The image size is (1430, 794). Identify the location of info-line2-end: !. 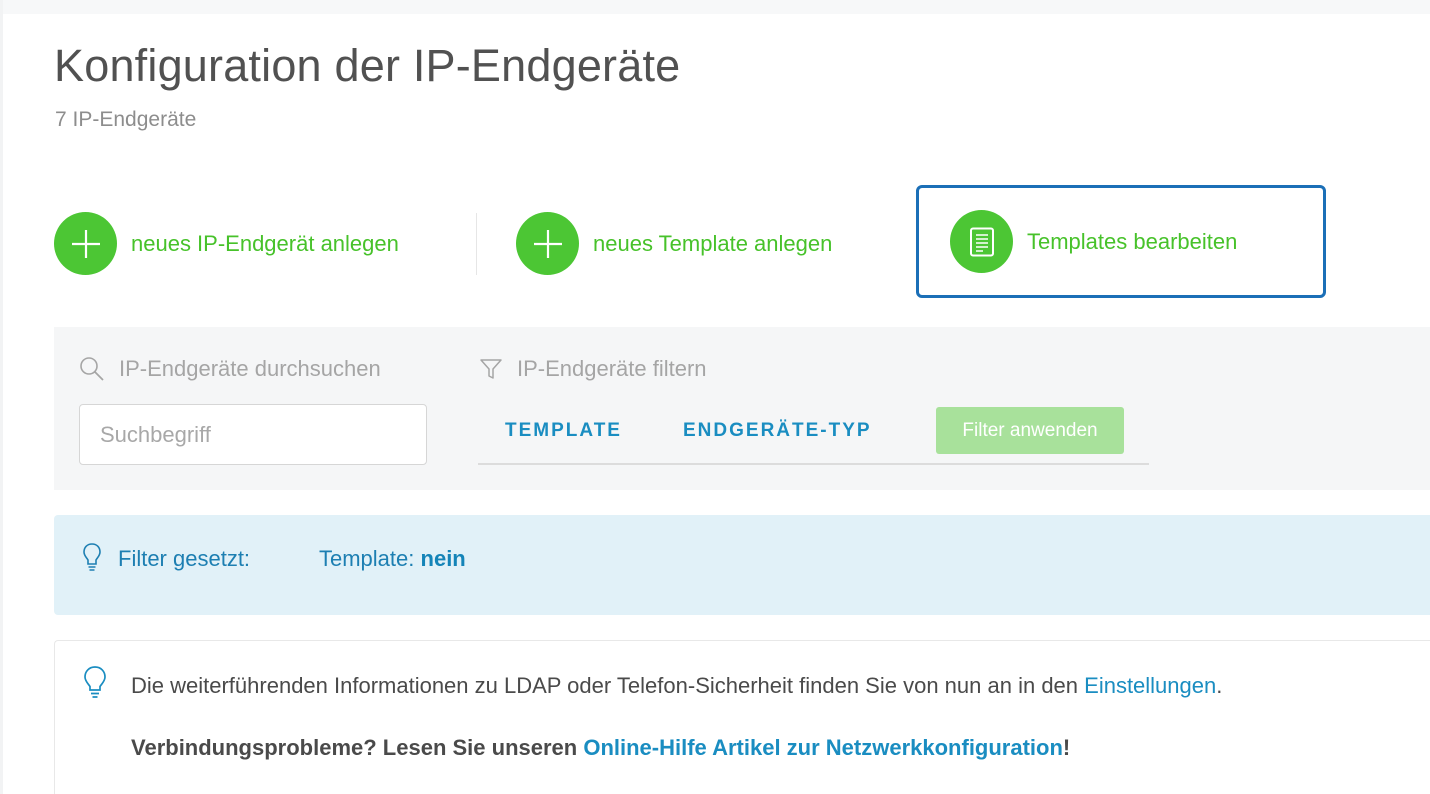
(1066, 747).